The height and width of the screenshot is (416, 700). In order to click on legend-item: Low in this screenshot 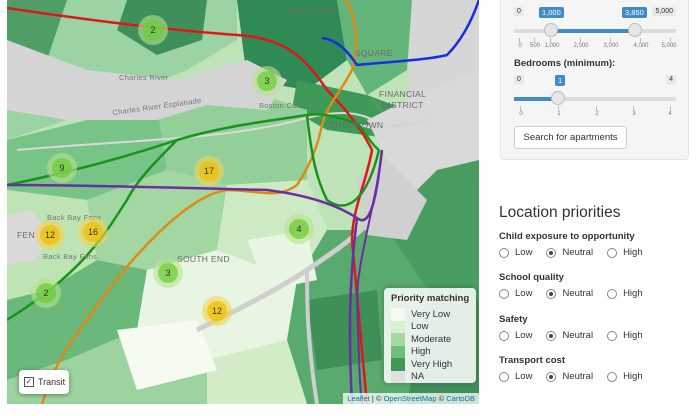, I will do `click(433, 326)`.